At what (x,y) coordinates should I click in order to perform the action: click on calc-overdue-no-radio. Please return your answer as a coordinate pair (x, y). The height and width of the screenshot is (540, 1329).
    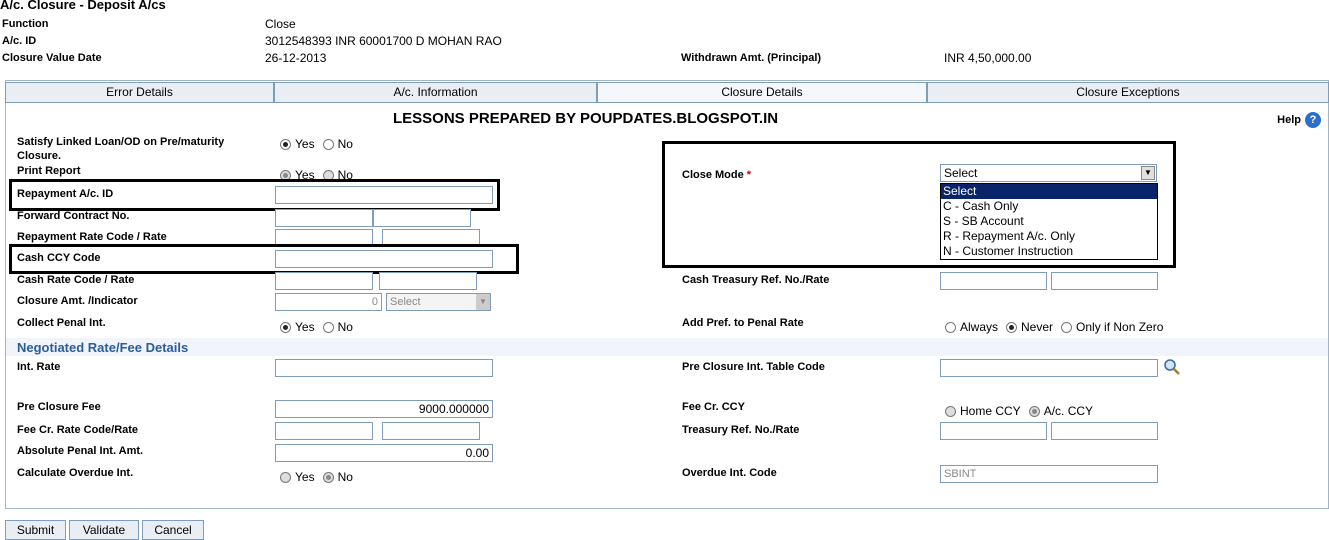
    Looking at the image, I should click on (328, 477).